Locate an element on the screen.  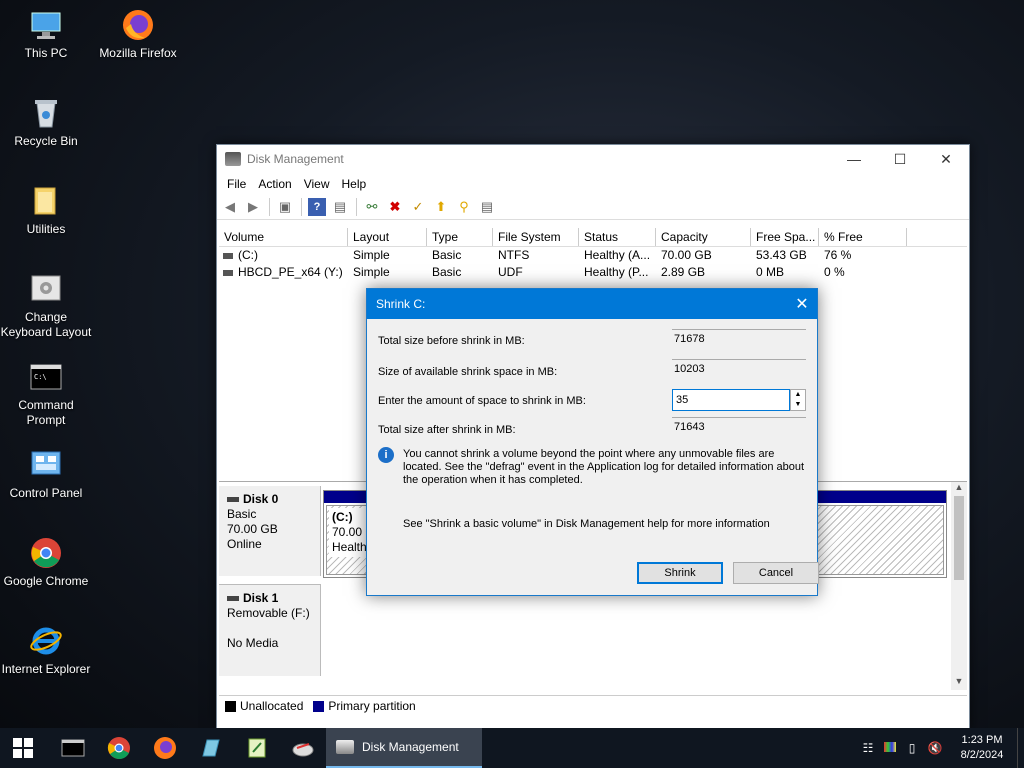
display-icon is located at coordinates (890, 748).